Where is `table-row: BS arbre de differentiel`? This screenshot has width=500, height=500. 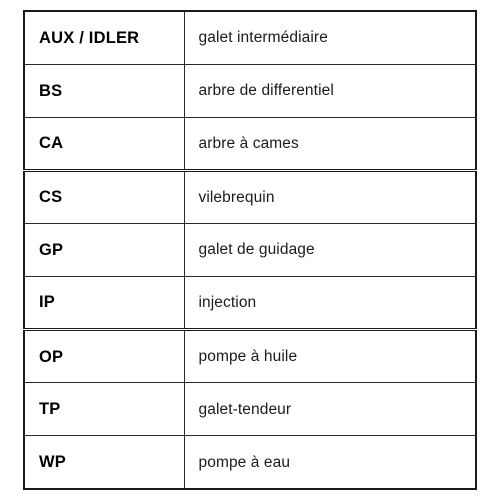 table-row: BS arbre de differentiel is located at coordinates (250, 90).